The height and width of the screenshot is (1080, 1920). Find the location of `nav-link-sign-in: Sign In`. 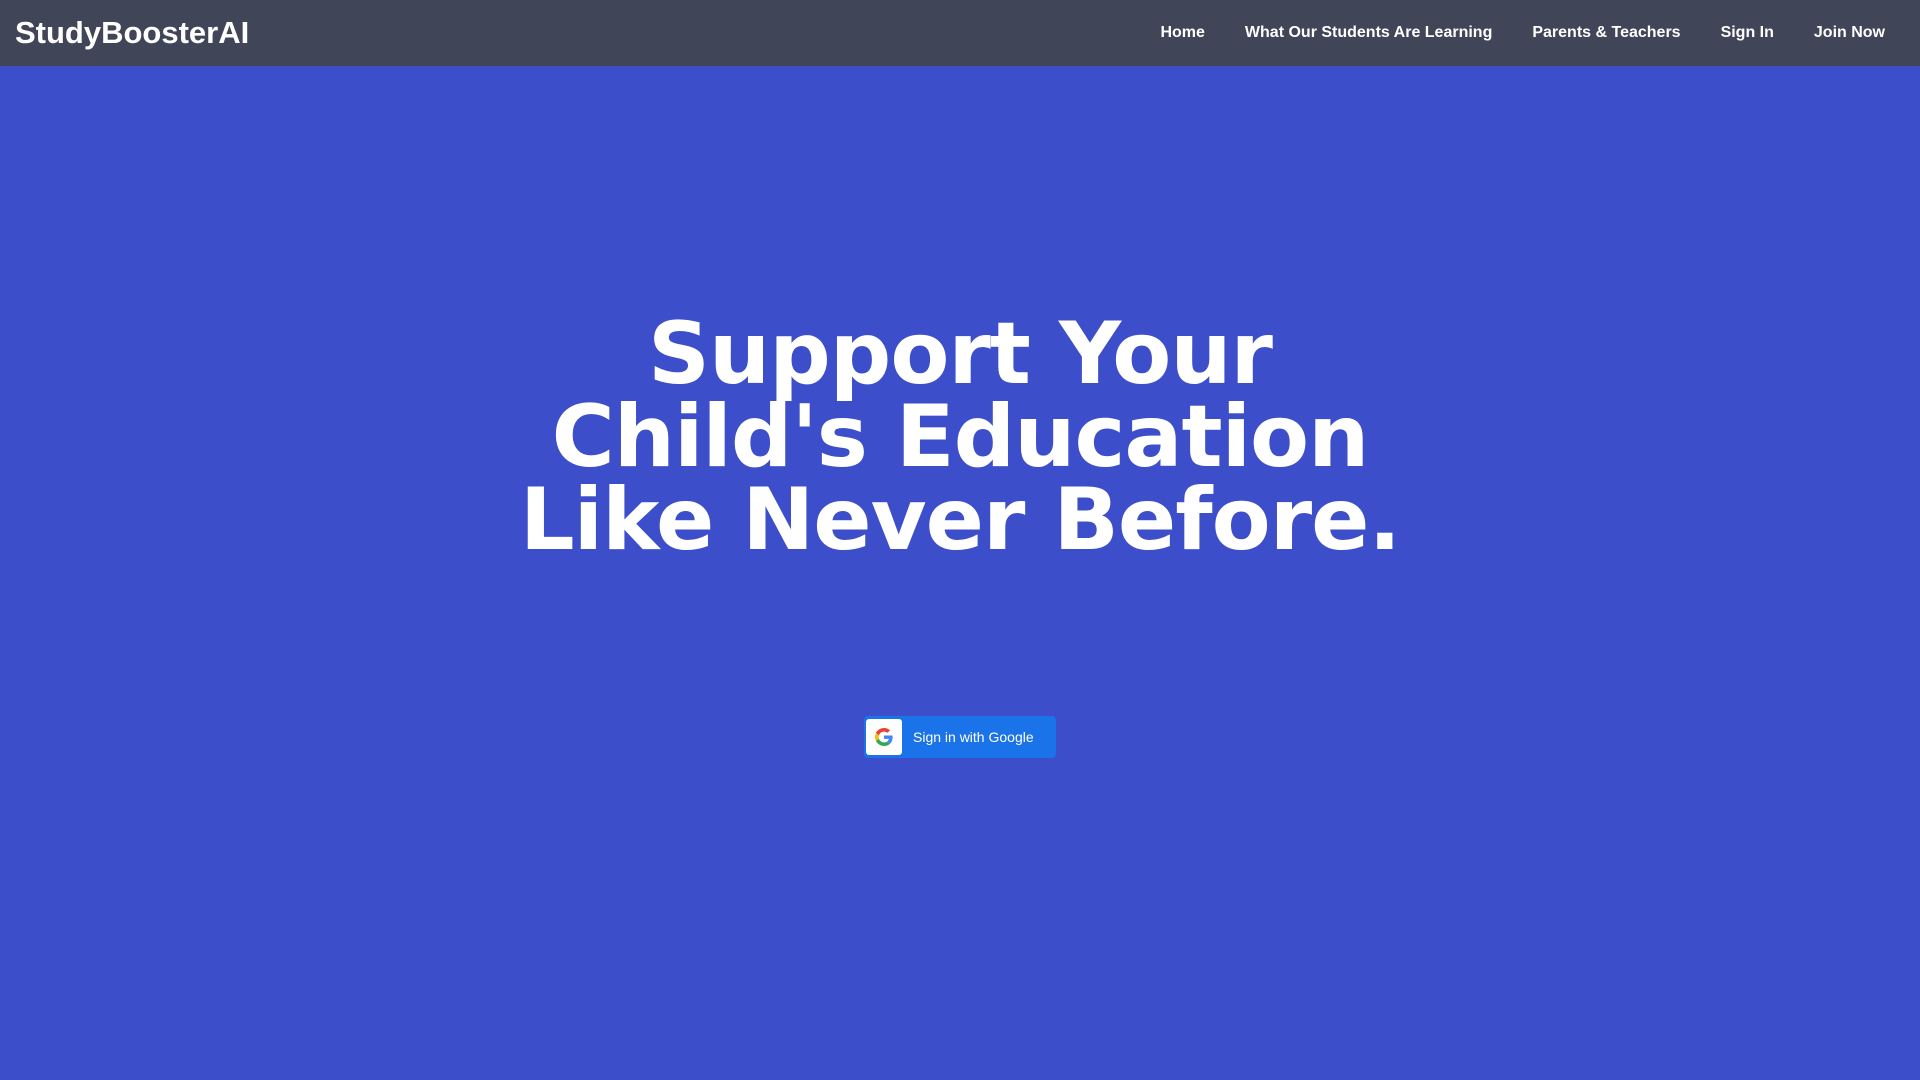

nav-link-sign-in: Sign In is located at coordinates (1747, 33).